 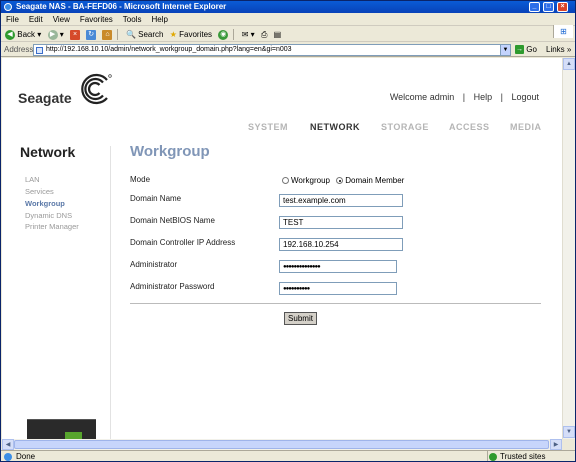 I want to click on welcome-text: Welcome admin, so click(x=422, y=97).